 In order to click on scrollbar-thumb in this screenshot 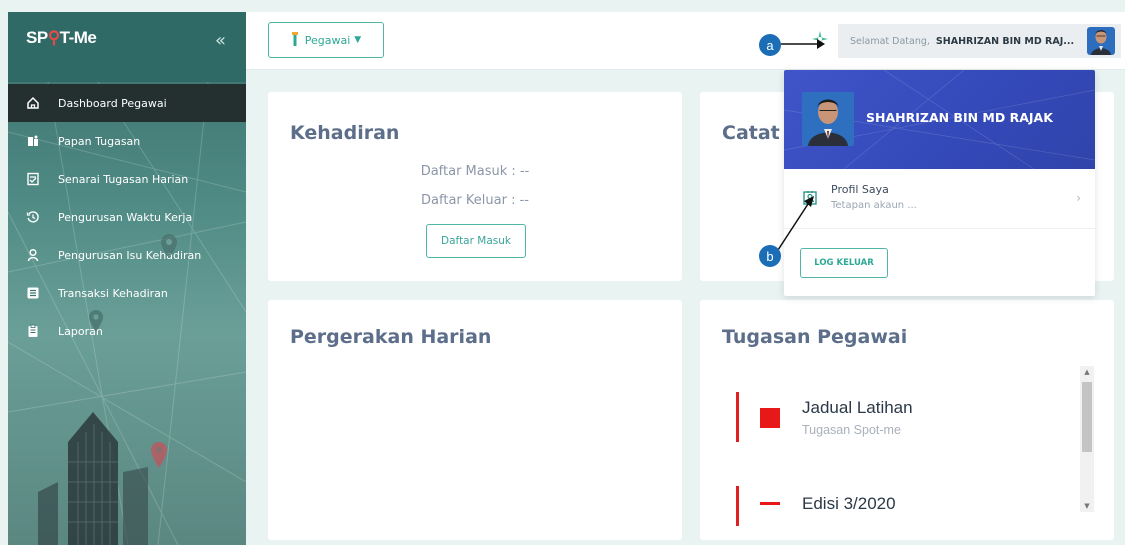, I will do `click(1087, 417)`.